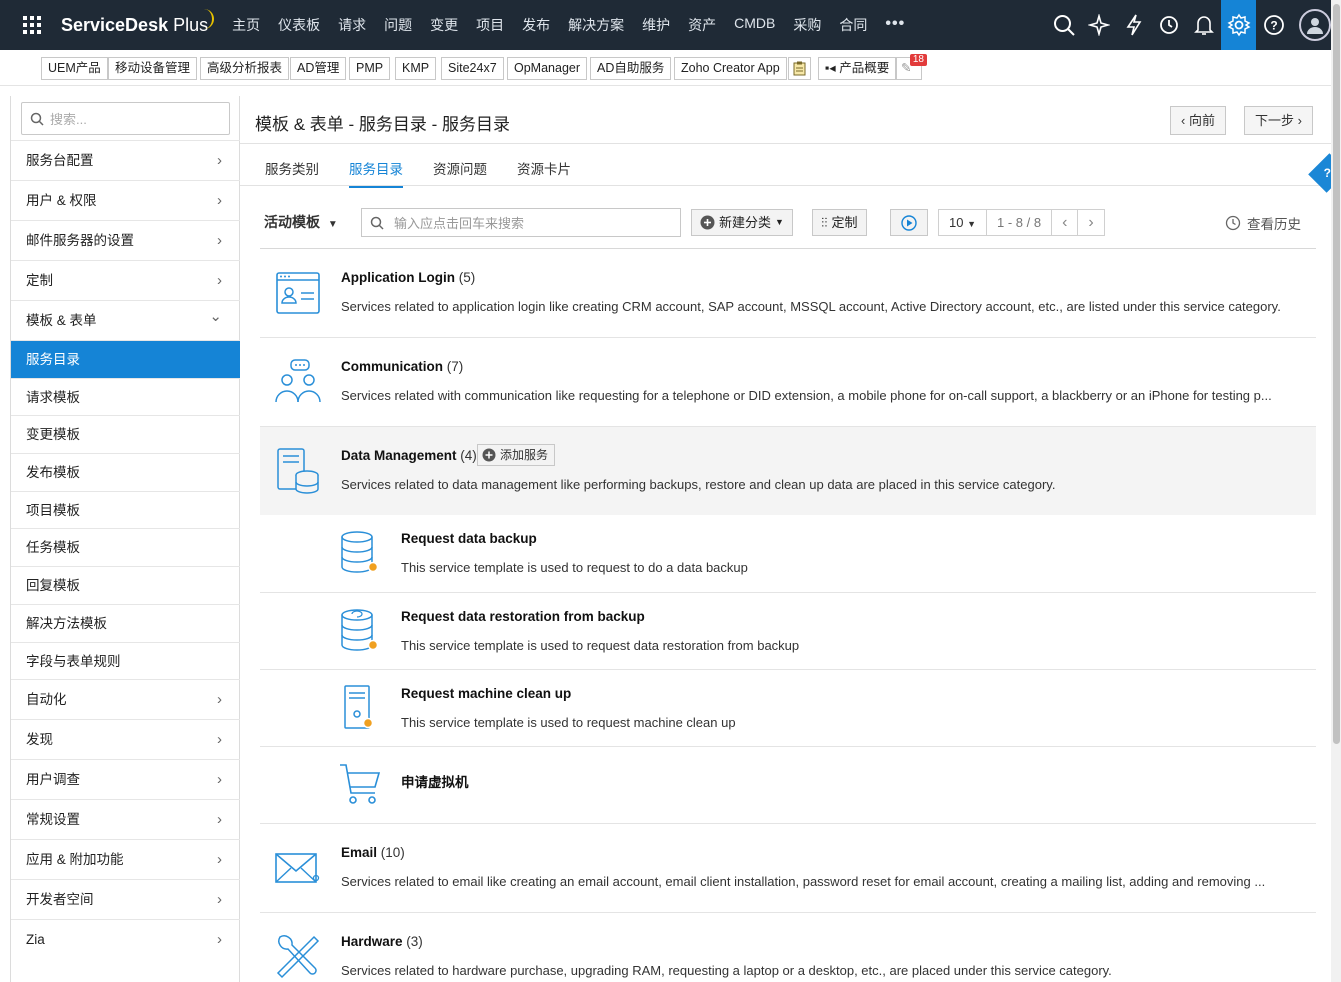 The height and width of the screenshot is (982, 1341). I want to click on product-mdm: 移动设备管理, so click(153, 68).